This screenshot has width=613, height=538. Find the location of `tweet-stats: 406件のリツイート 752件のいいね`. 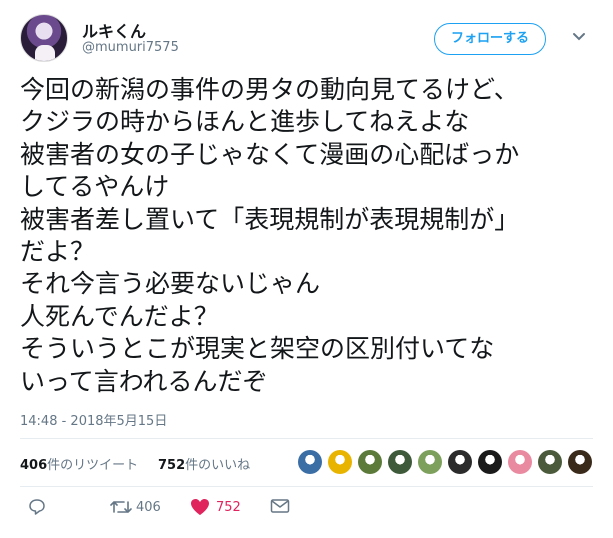

tweet-stats: 406件のリツイート 752件のいいね is located at coordinates (310, 463).